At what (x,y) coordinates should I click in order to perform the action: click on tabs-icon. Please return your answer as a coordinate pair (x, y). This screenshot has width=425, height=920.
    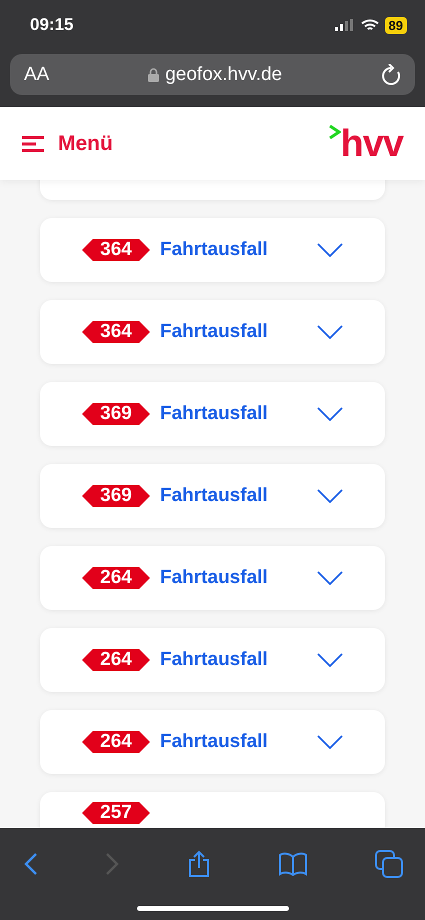
    Looking at the image, I should click on (389, 864).